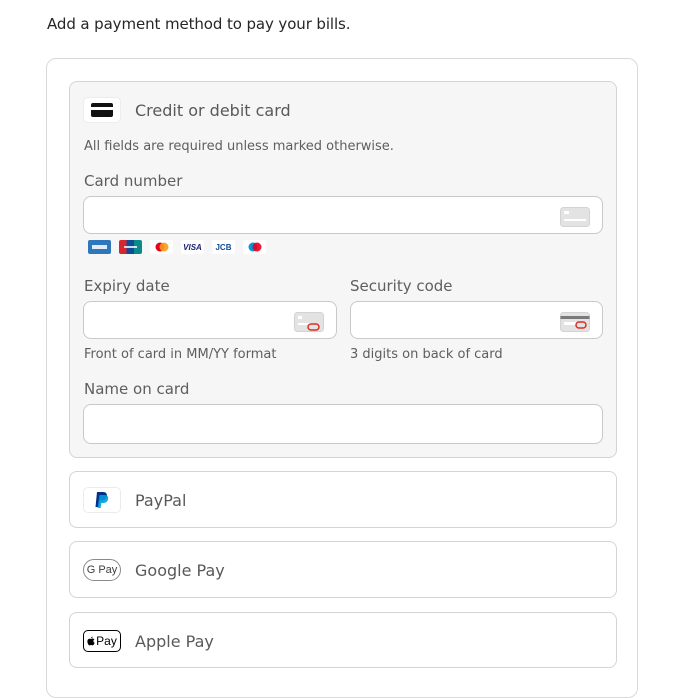 The width and height of the screenshot is (698, 698). What do you see at coordinates (134, 500) in the screenshot?
I see `paypal-method-header: PayPal` at bounding box center [134, 500].